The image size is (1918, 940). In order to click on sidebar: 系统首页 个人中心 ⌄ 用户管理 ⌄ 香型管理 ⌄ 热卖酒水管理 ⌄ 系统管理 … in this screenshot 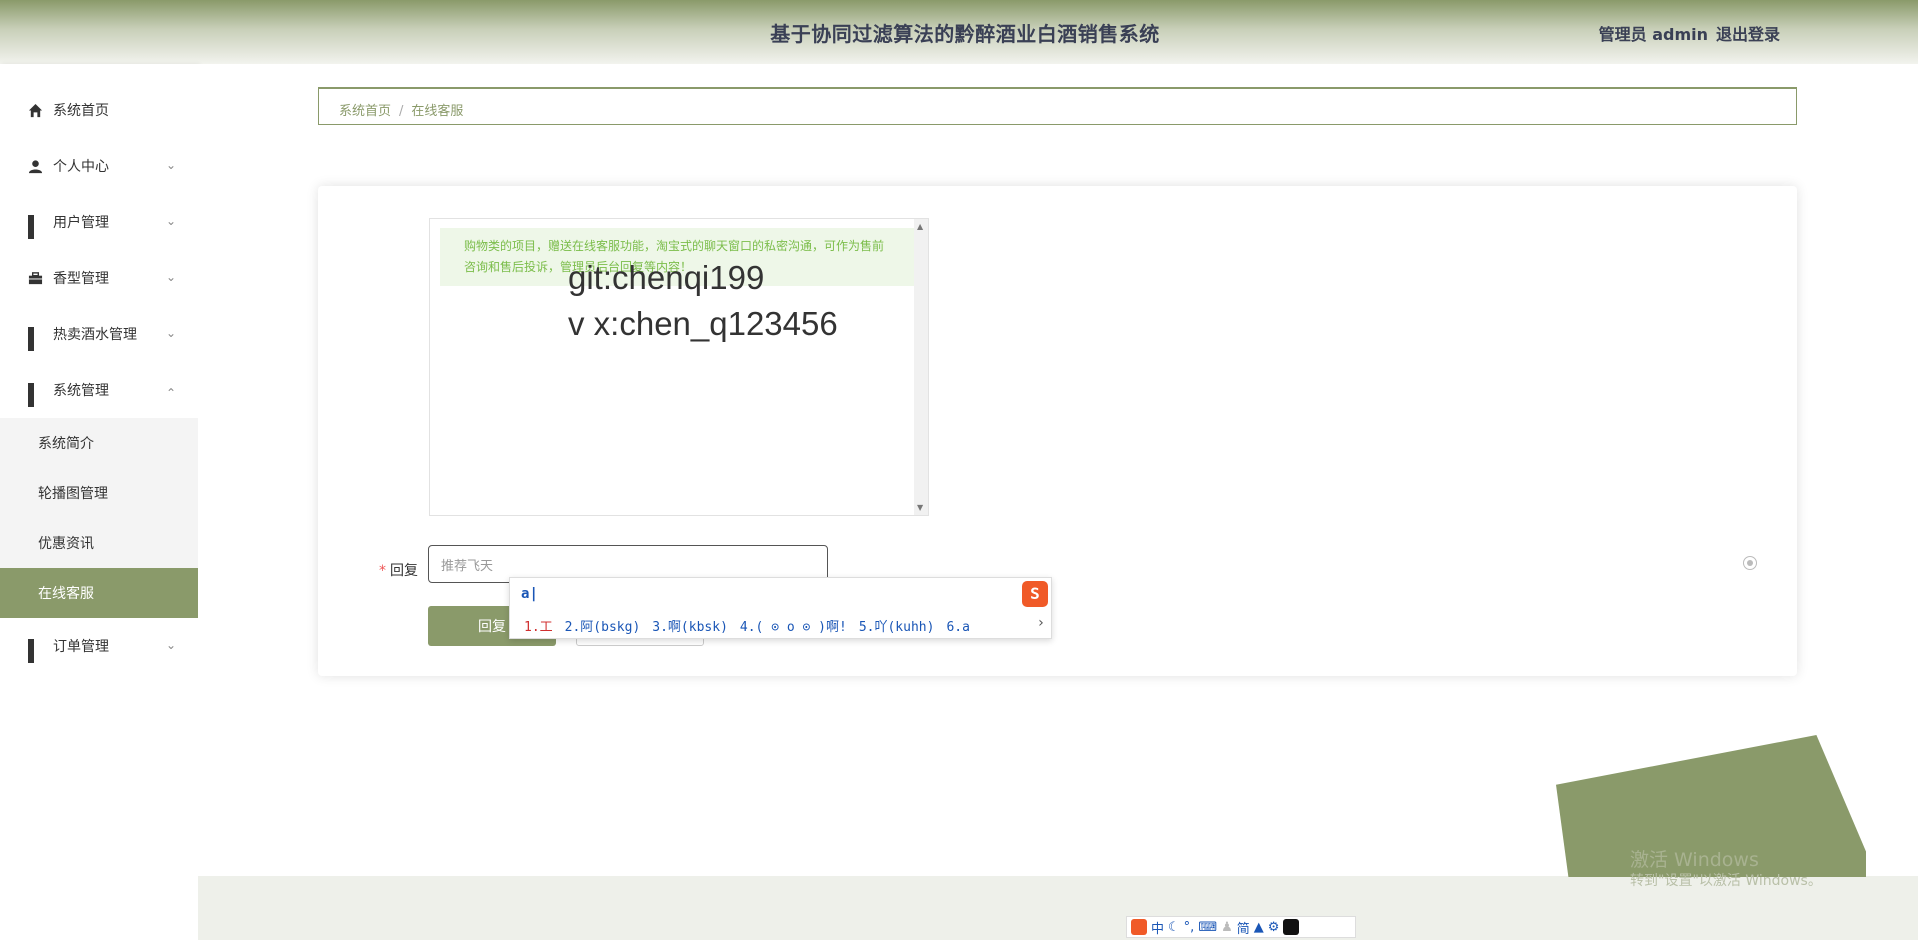, I will do `click(99, 502)`.